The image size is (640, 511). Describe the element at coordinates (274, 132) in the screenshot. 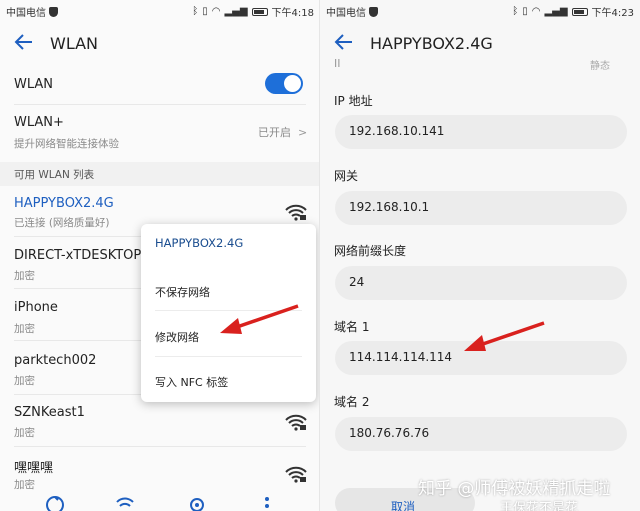

I see `wlanplus-state: 已开启` at that location.